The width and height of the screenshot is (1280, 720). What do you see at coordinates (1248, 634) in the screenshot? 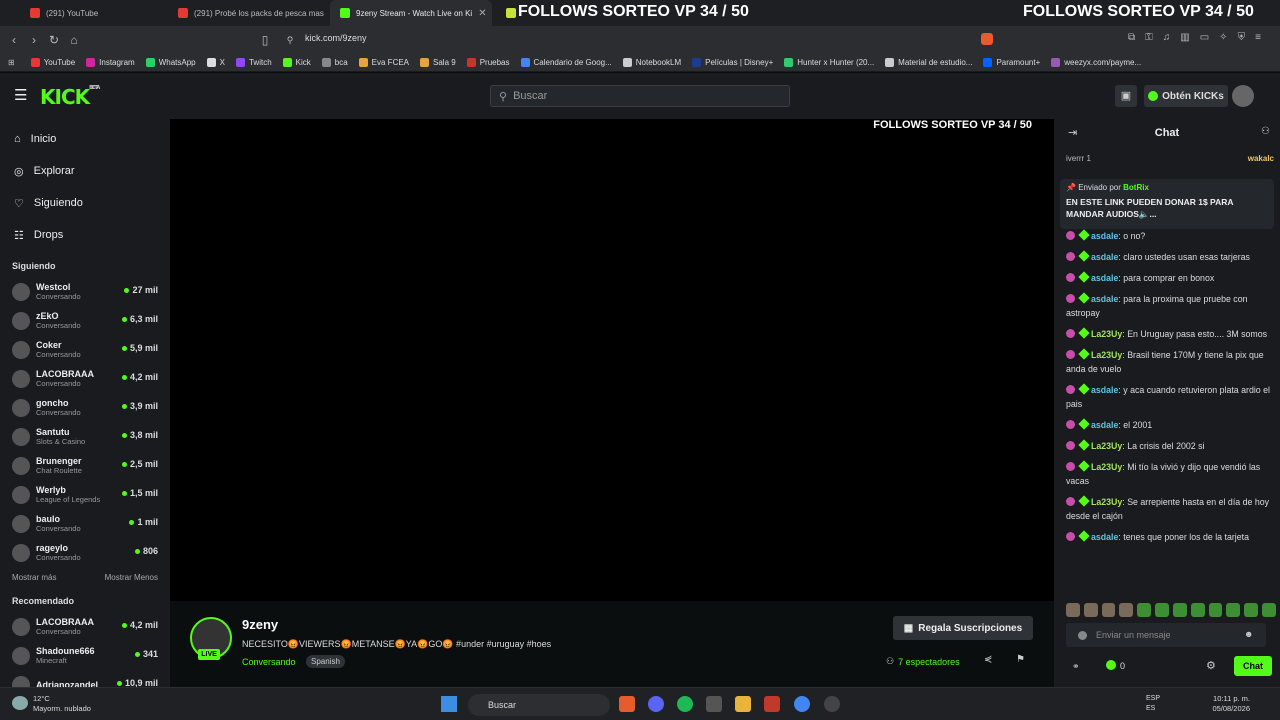
I see `emoji-icon: ☻` at bounding box center [1248, 634].